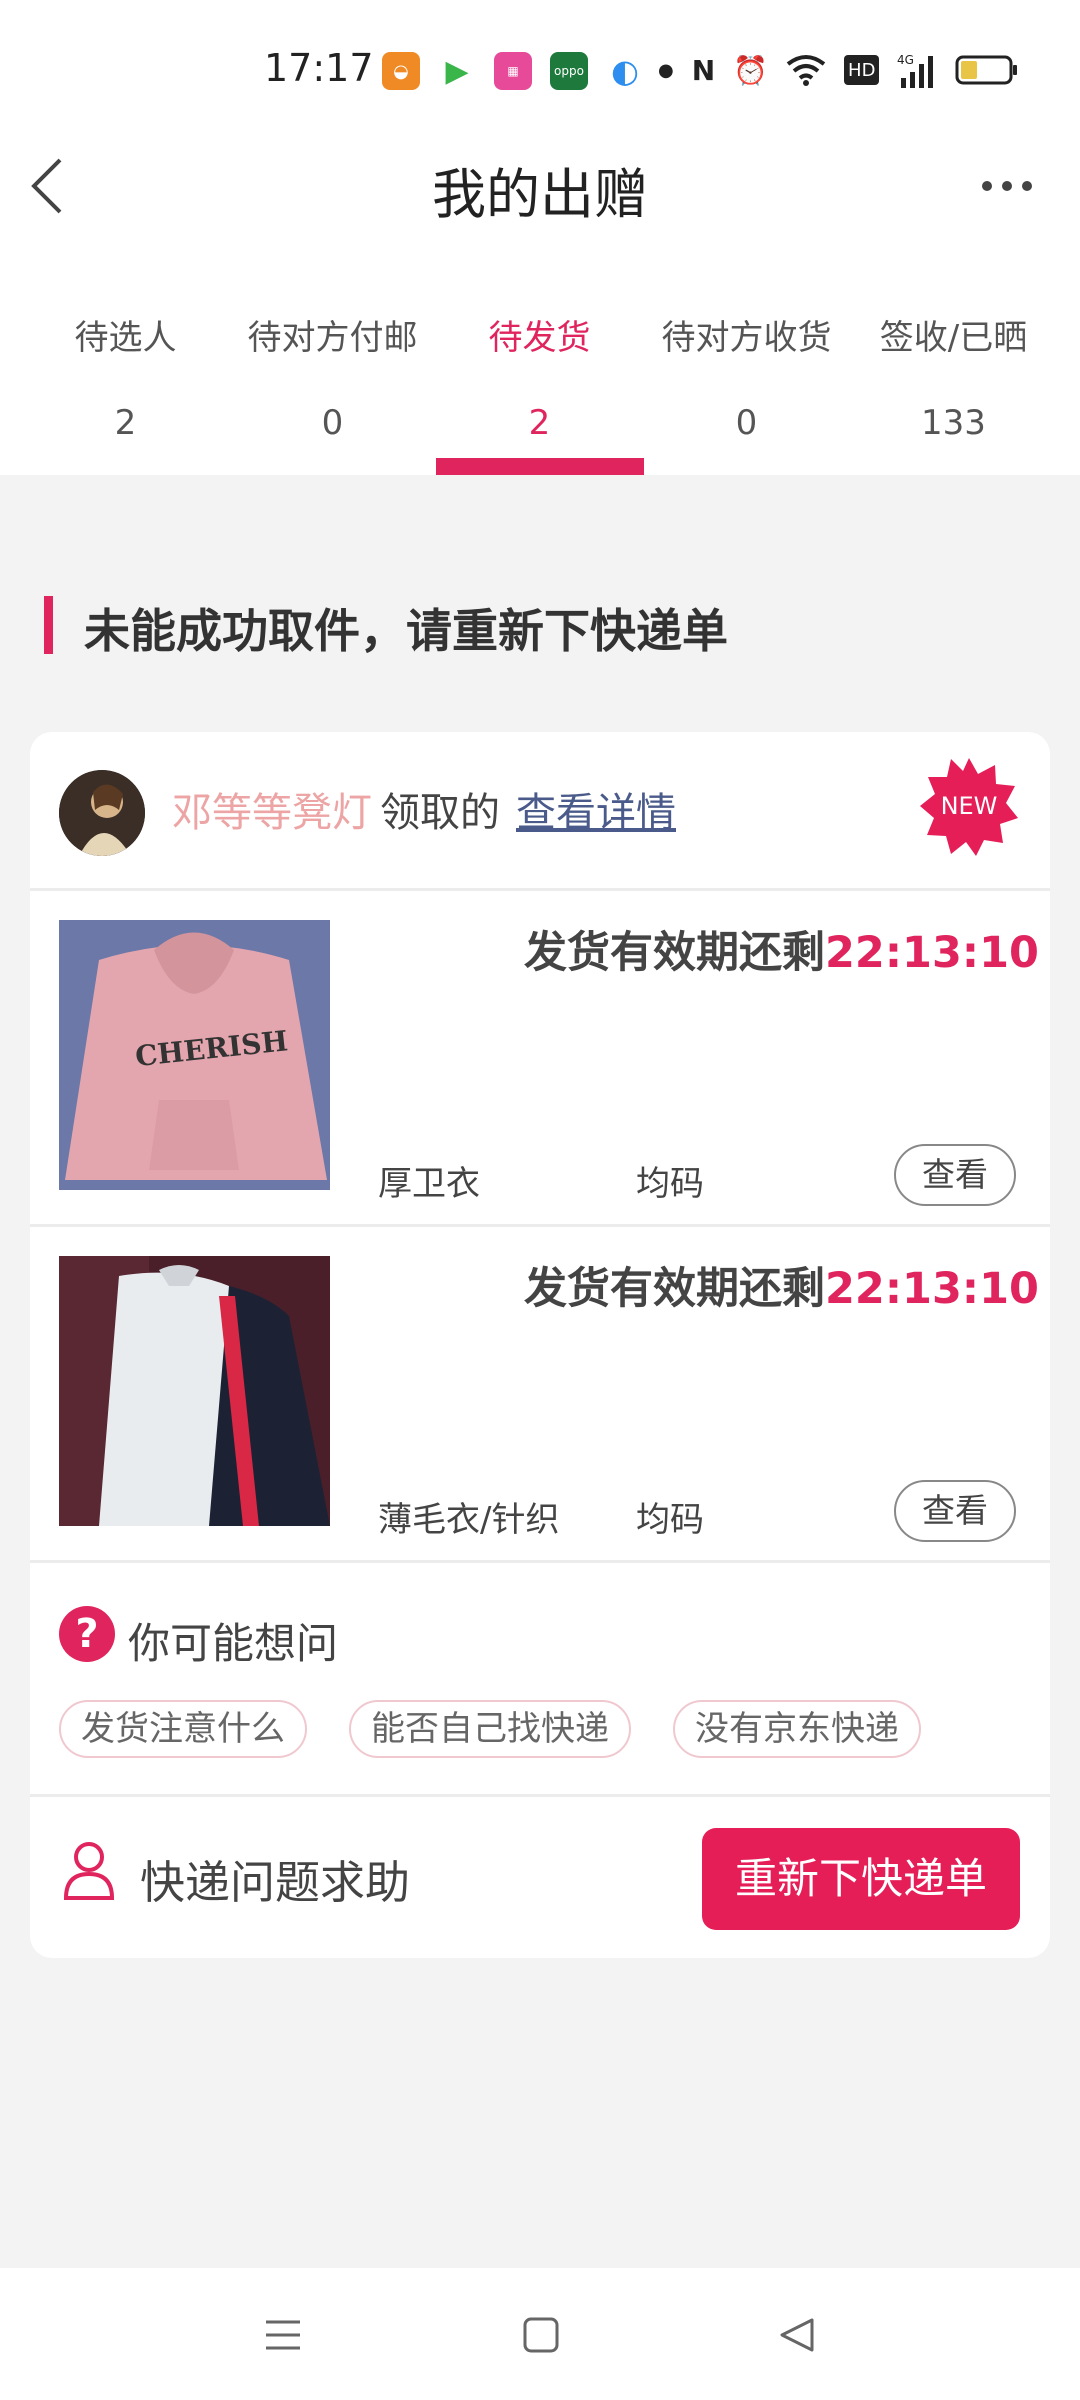 The width and height of the screenshot is (1080, 2400). I want to click on status-tabs: 待选人 2 待对方付邮 0 待发货 2 待对方收货 0 签收/已晒 133, so click(540, 377).